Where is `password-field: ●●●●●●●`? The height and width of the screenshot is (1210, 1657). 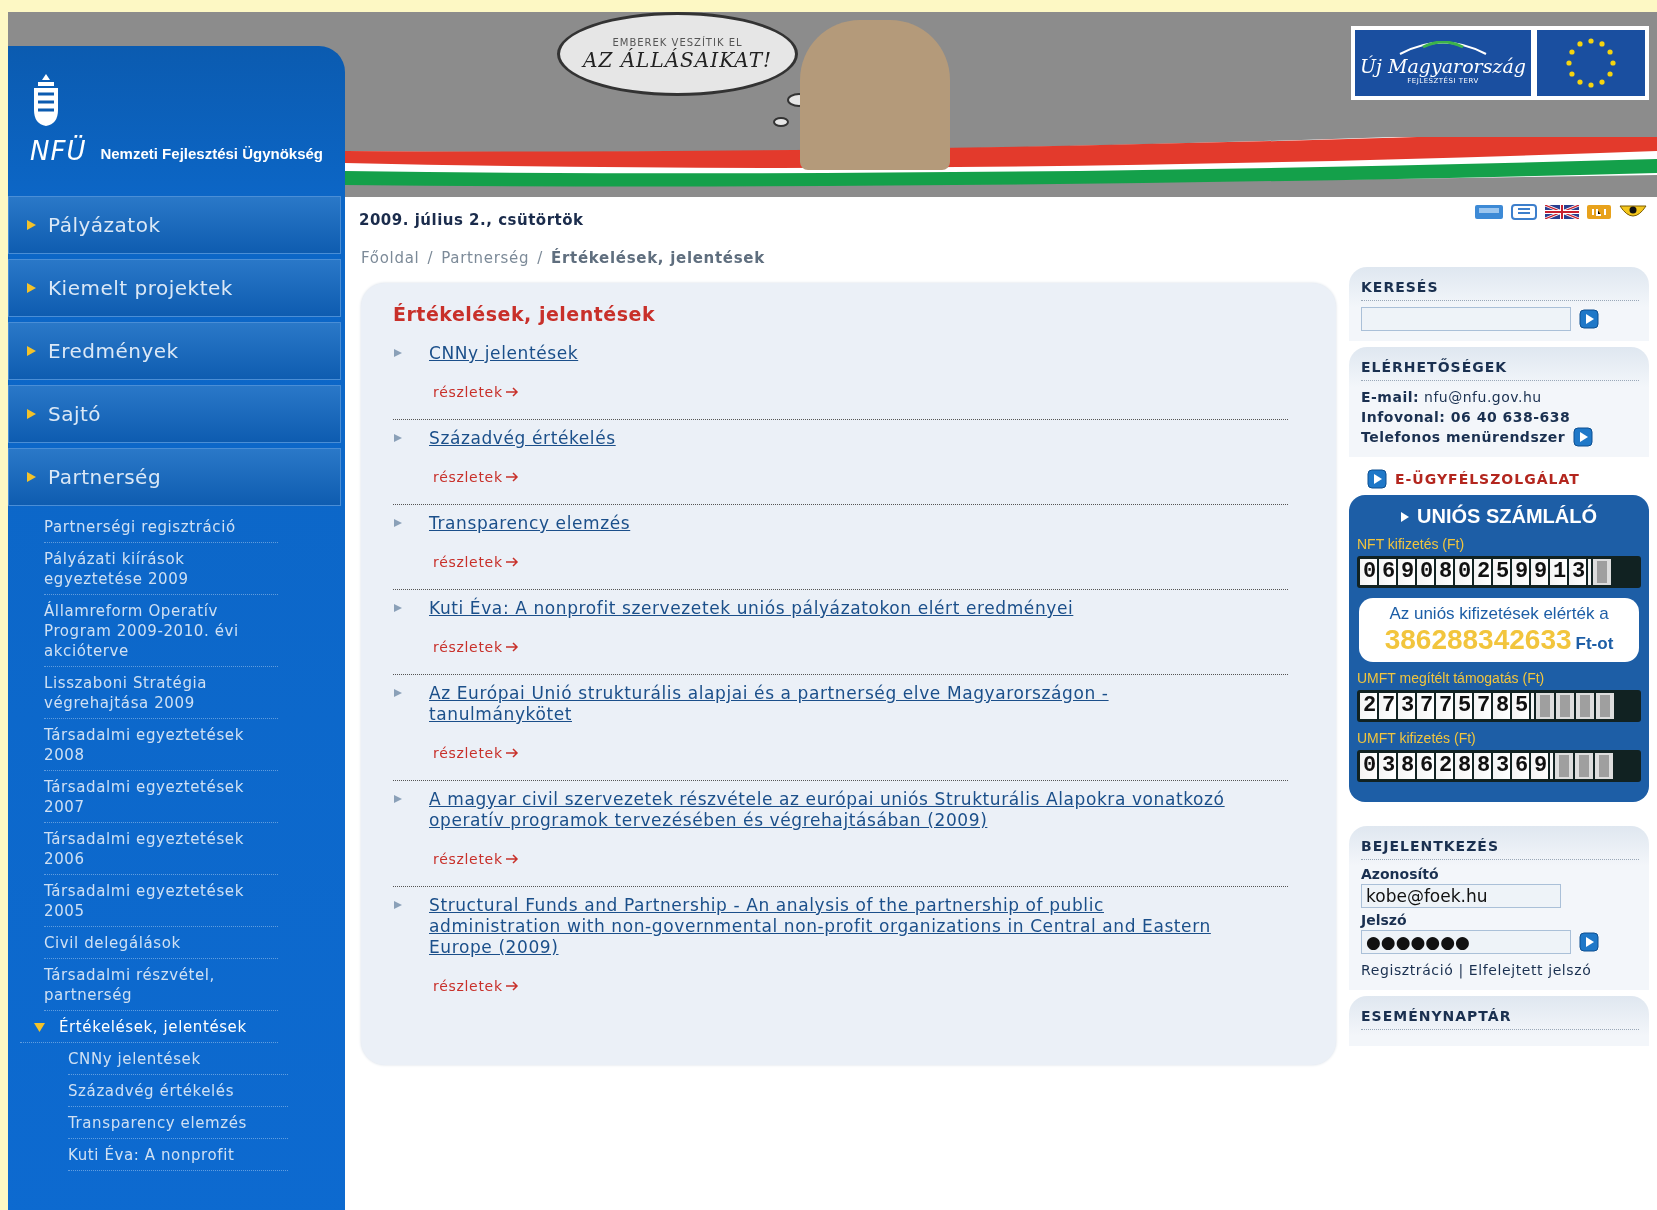
password-field: ●●●●●●● is located at coordinates (1466, 942).